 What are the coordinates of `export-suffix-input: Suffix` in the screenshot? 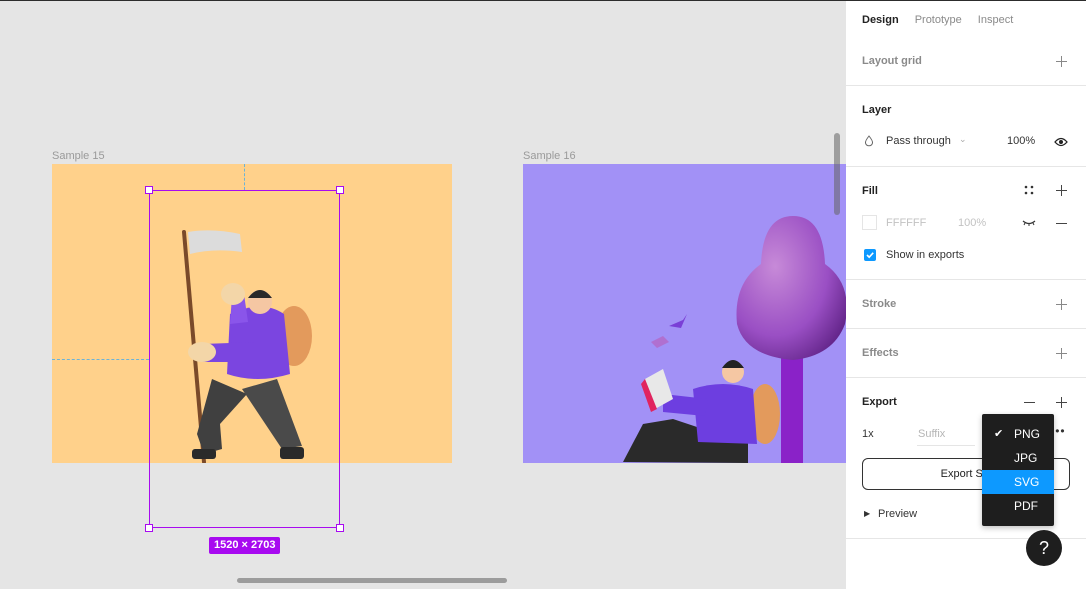 It's located at (946, 436).